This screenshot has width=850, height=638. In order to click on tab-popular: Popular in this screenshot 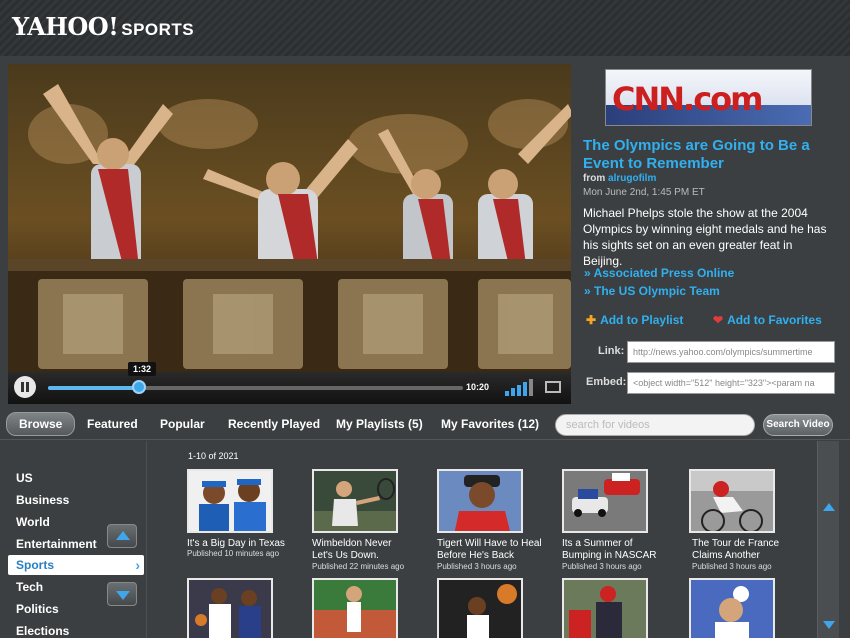, I will do `click(182, 424)`.